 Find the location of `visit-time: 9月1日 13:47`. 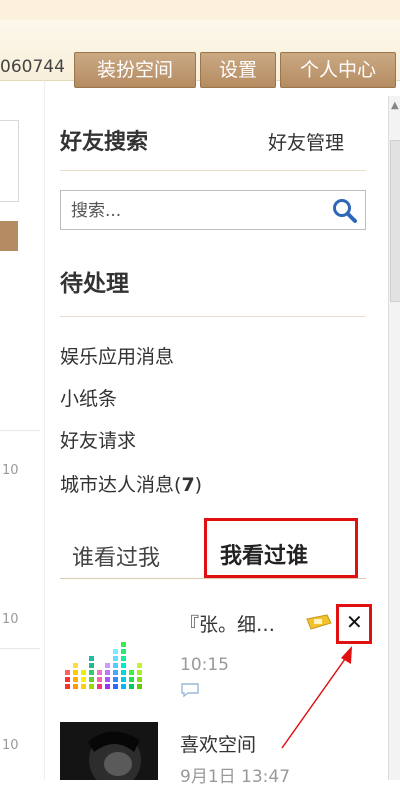

visit-time: 9月1日 13:47 is located at coordinates (235, 777).